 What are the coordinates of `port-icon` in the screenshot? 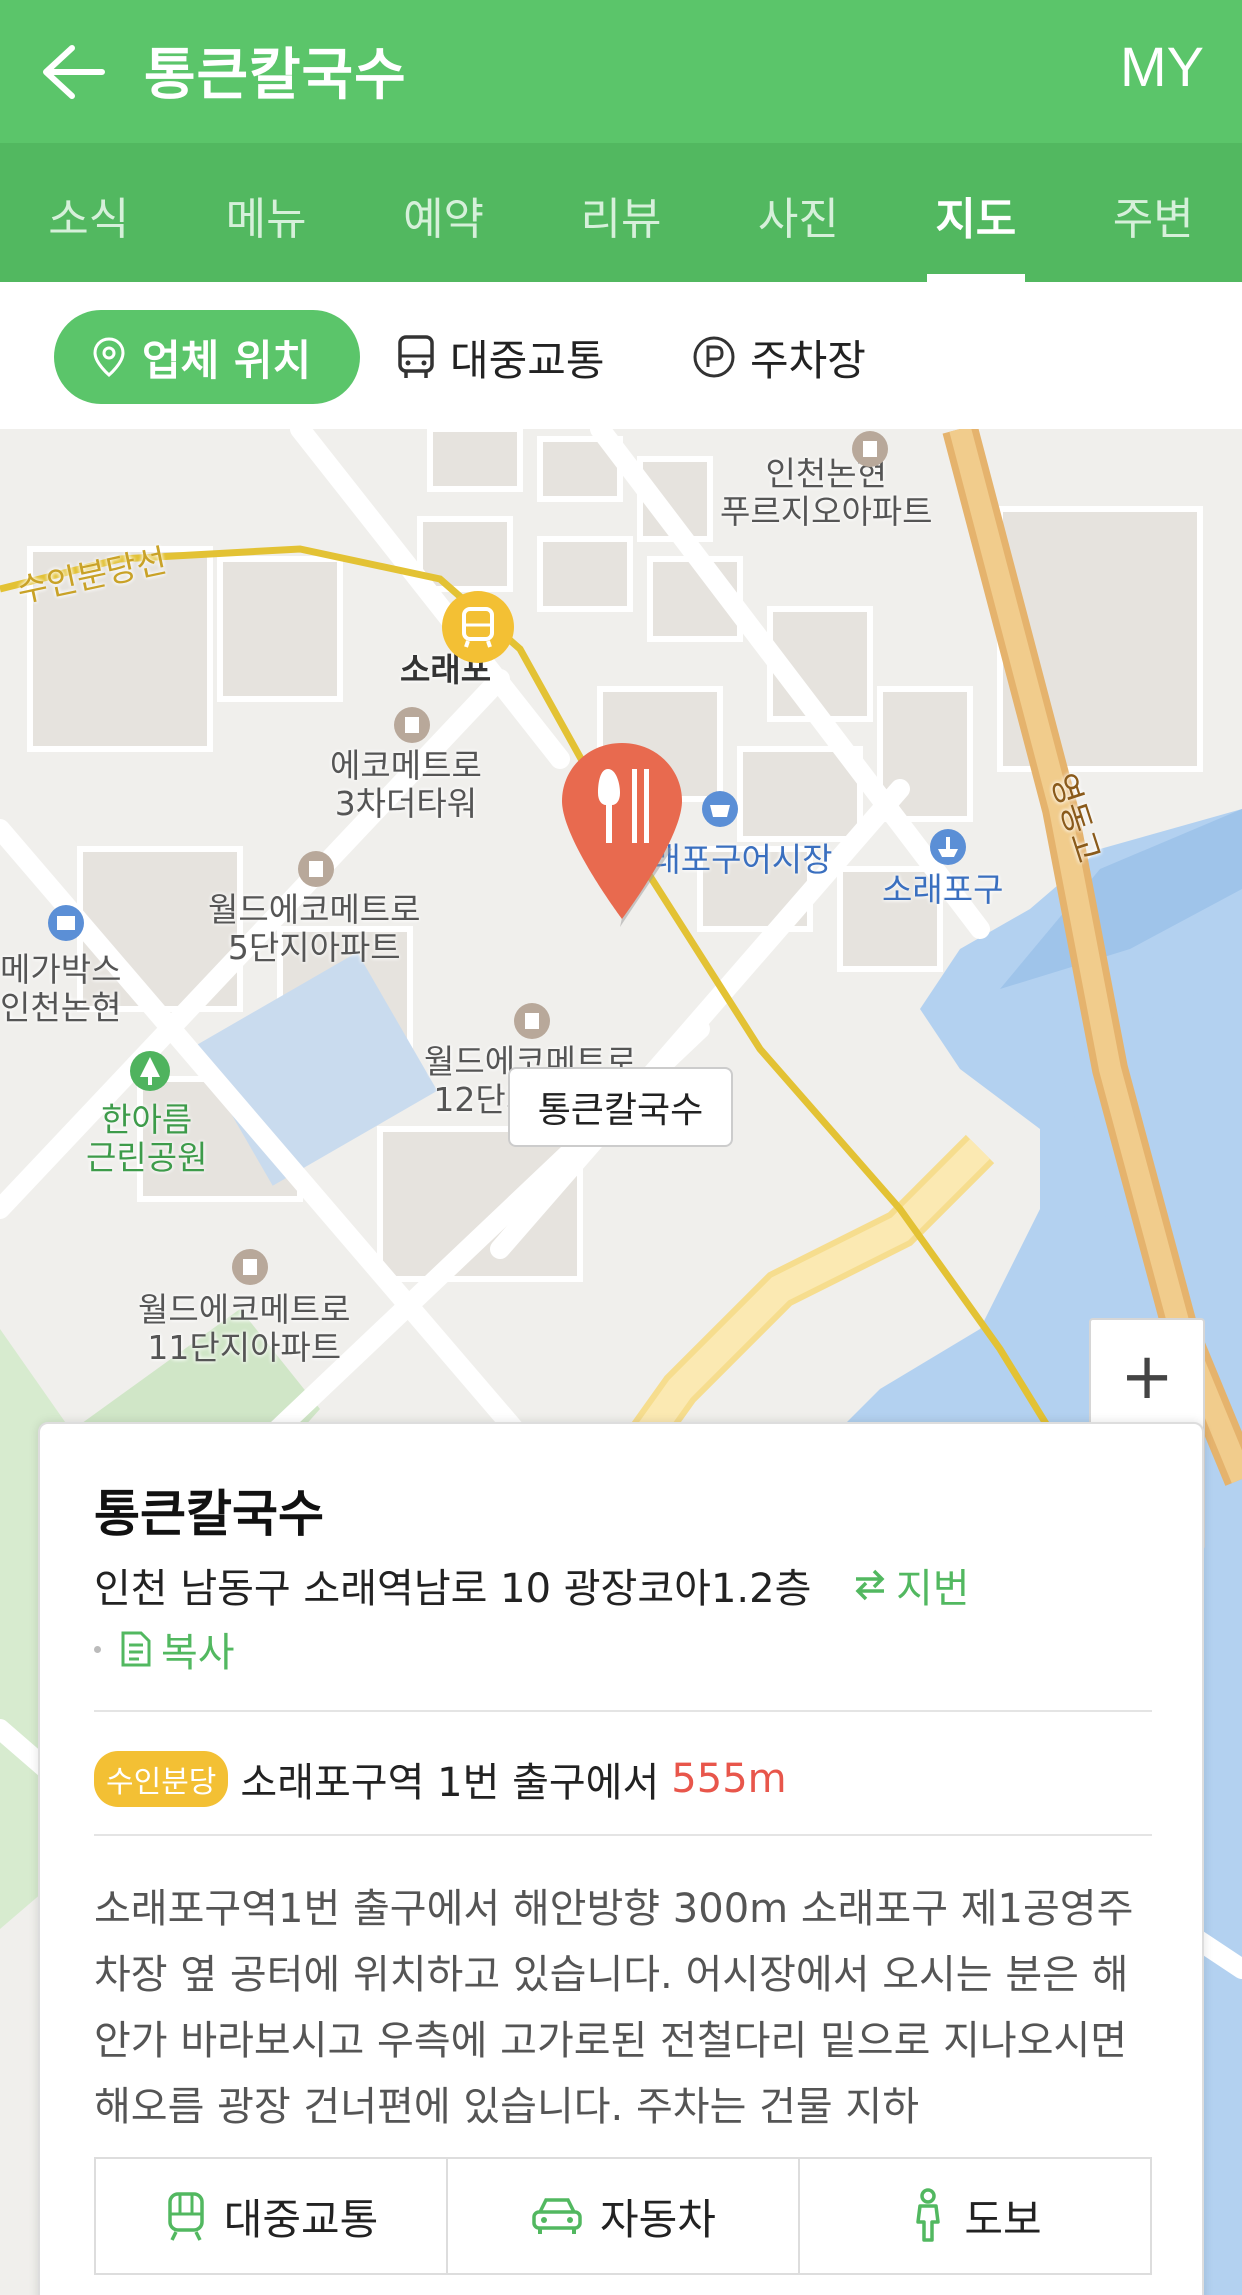 It's located at (948, 847).